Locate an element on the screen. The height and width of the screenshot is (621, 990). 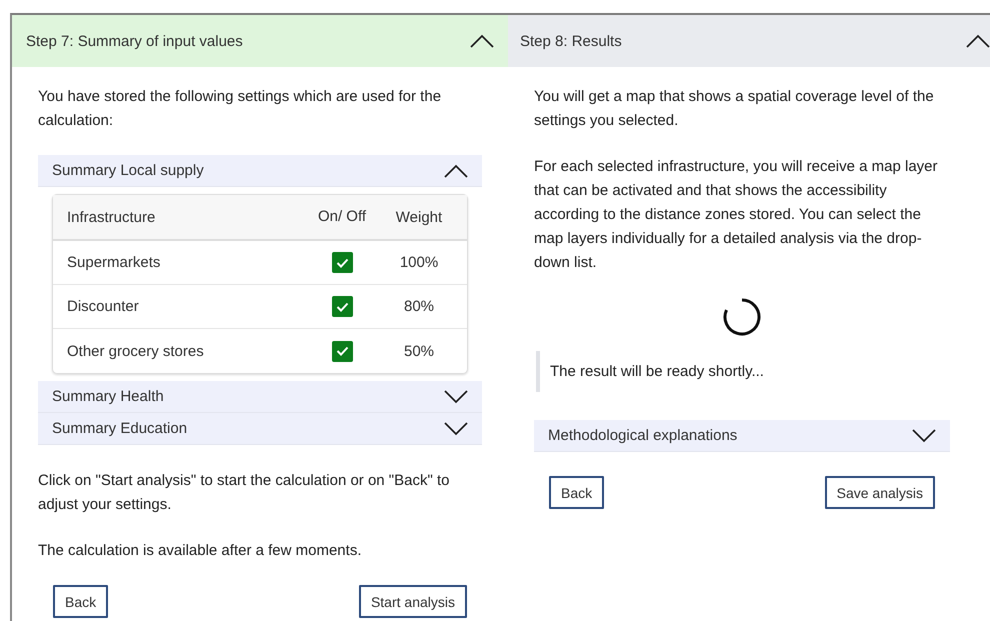
step-title: Step 7: Summary of input values is located at coordinates (134, 41).